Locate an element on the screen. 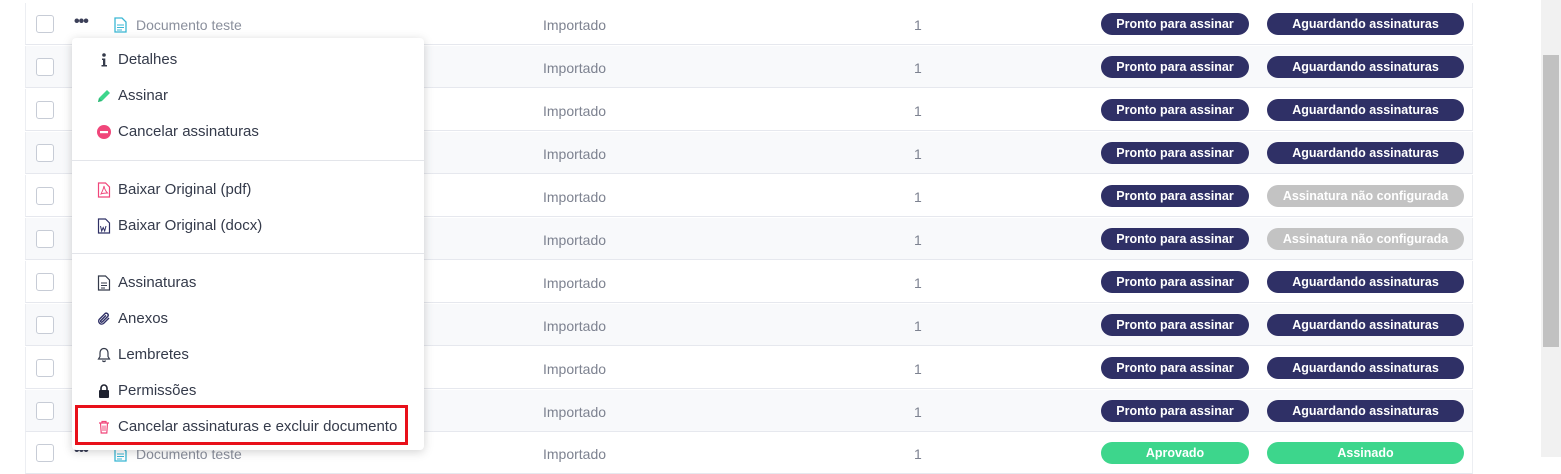  menu-item-label: Baixar Original (docx) is located at coordinates (190, 225).